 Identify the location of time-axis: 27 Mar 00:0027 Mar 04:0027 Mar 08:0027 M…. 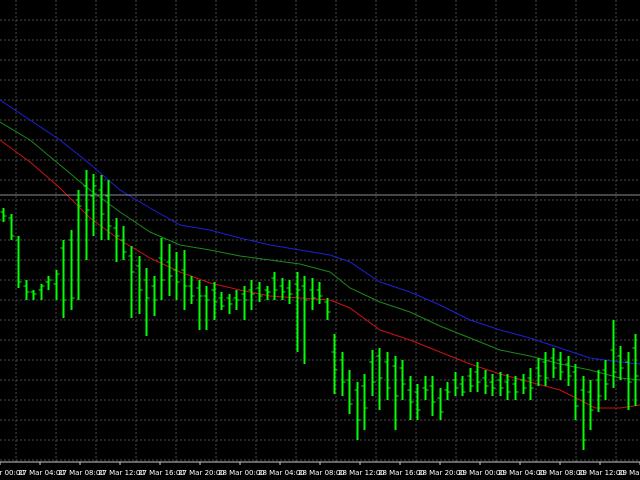
(320, 469).